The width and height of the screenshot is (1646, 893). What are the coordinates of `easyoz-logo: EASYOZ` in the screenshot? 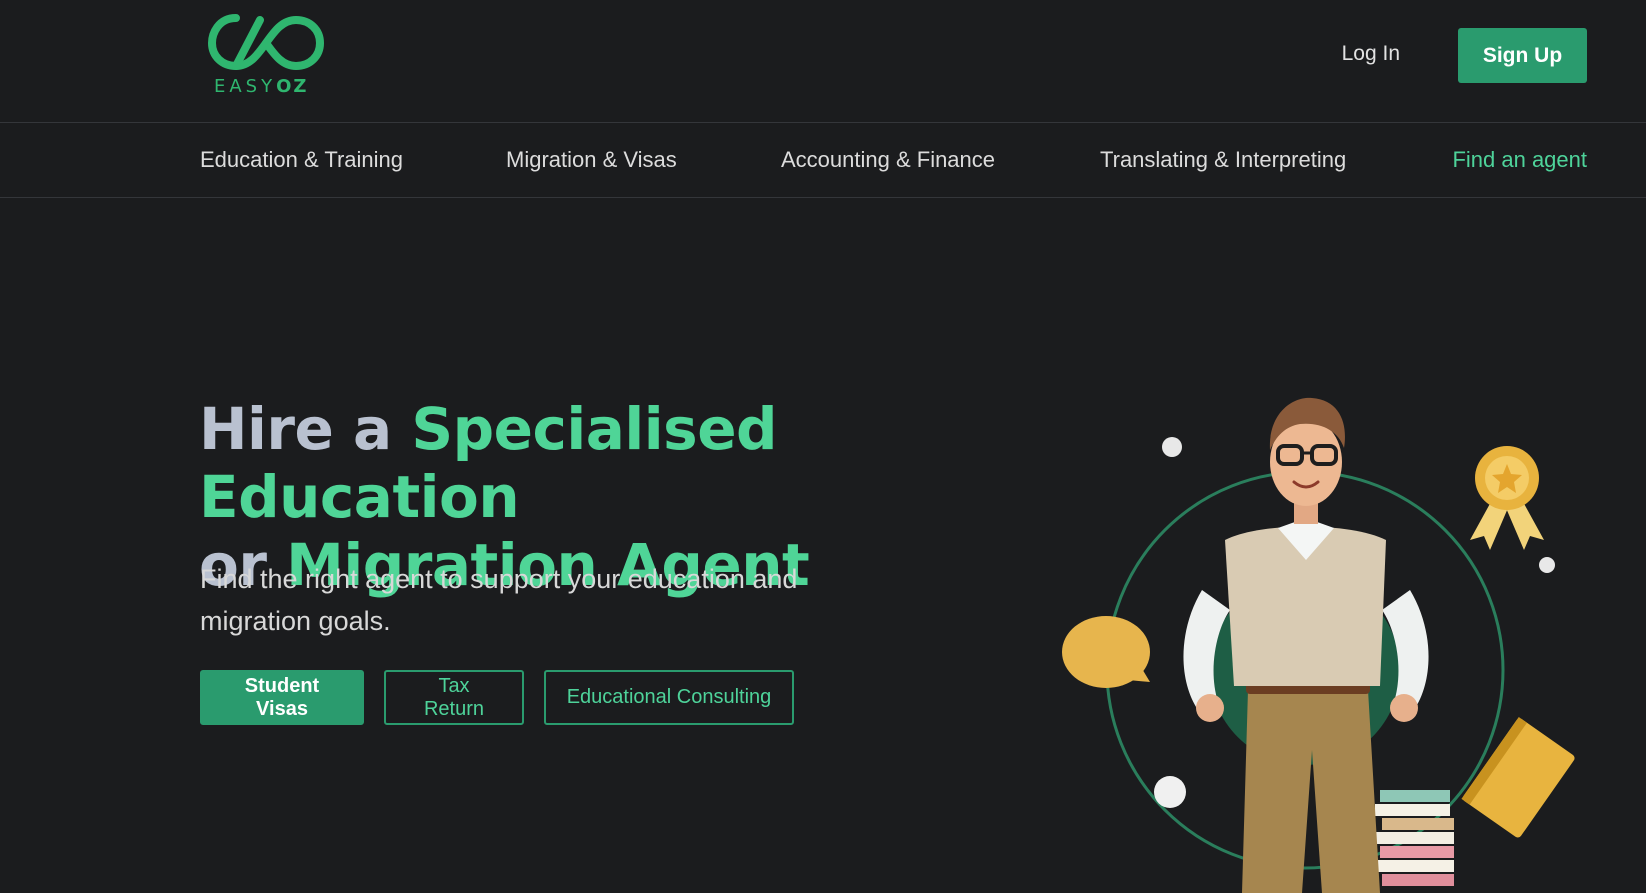 It's located at (266, 55).